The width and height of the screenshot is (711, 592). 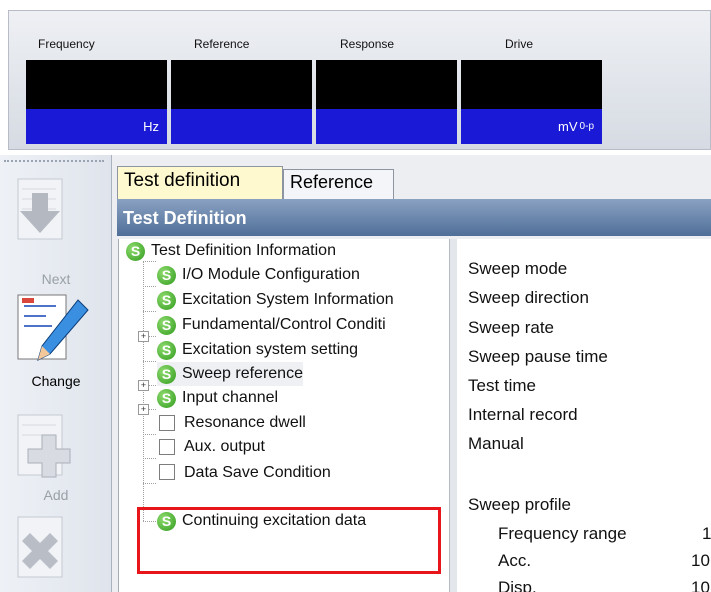 I want to click on tree-item-resonance-dwell: Resonance dwell, so click(x=232, y=423).